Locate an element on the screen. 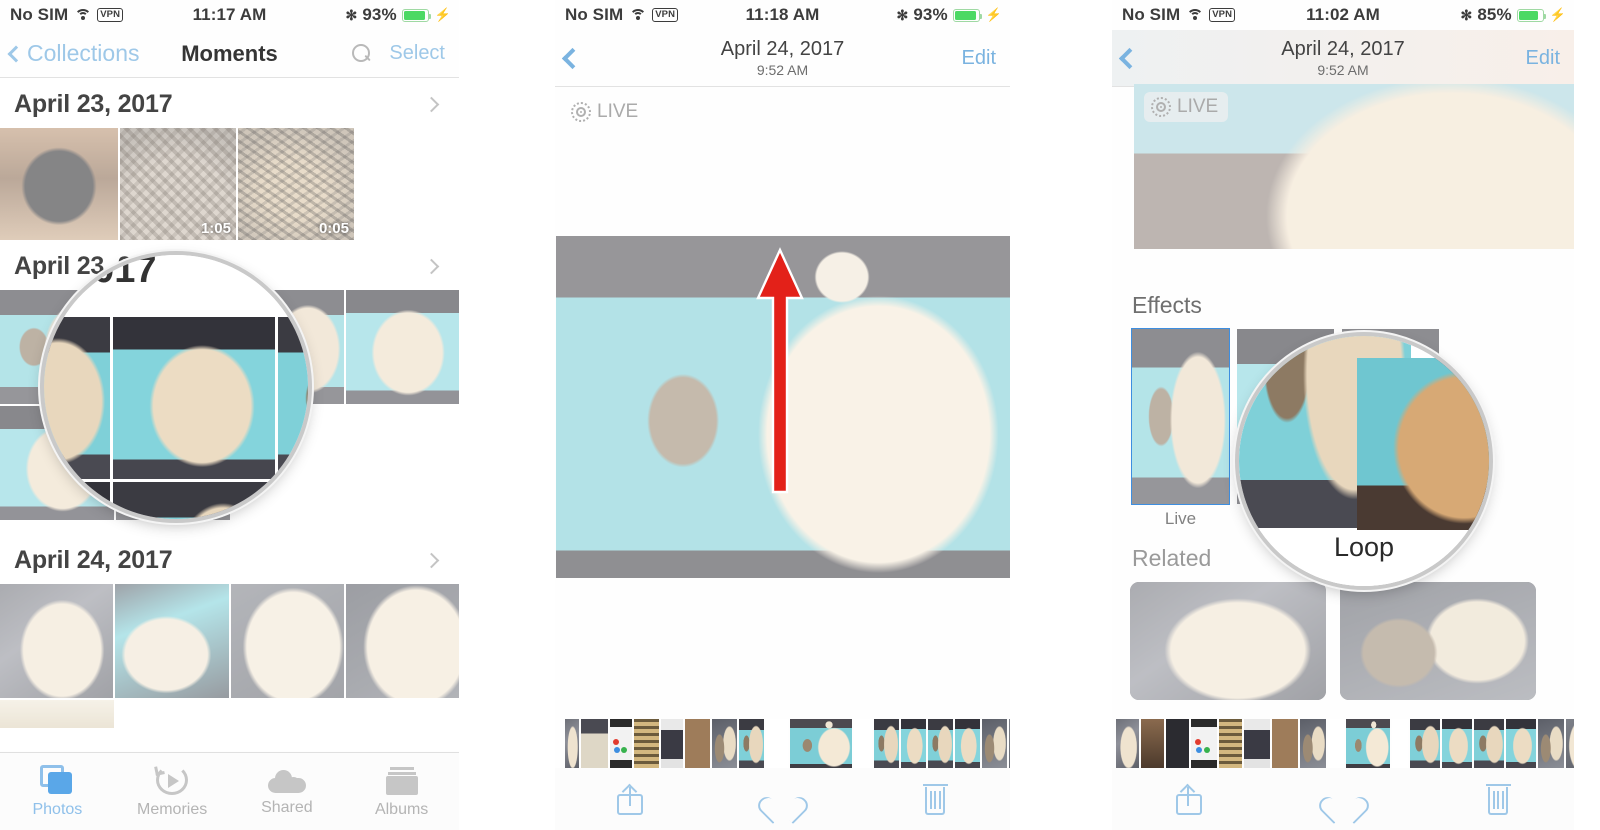 The width and height of the screenshot is (1600, 830). nav-right-actions: Select is located at coordinates (398, 53).